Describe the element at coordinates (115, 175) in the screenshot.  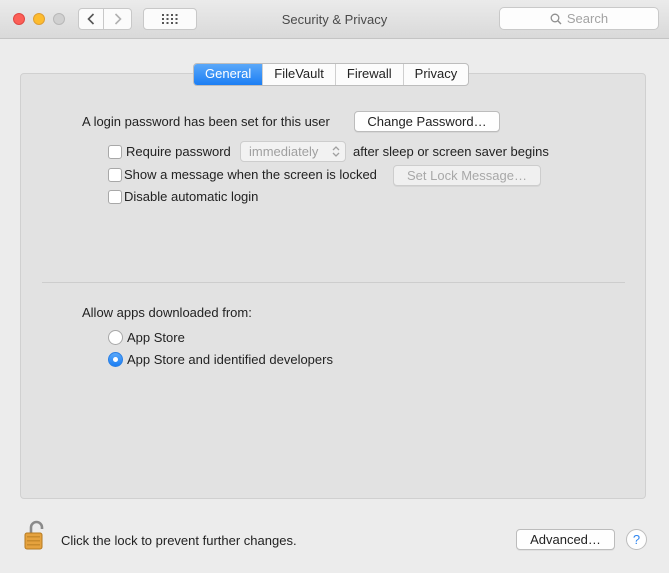
I see `show-message-checkbox` at that location.